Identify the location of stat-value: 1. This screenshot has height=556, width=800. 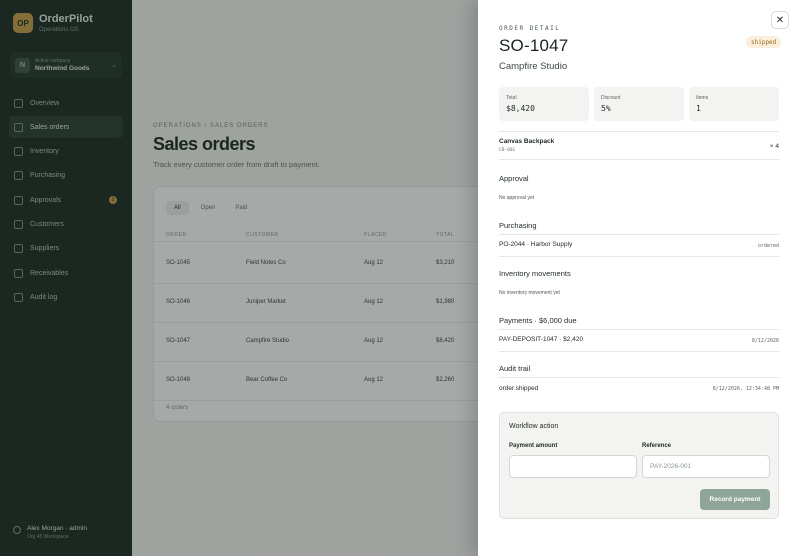
(698, 108).